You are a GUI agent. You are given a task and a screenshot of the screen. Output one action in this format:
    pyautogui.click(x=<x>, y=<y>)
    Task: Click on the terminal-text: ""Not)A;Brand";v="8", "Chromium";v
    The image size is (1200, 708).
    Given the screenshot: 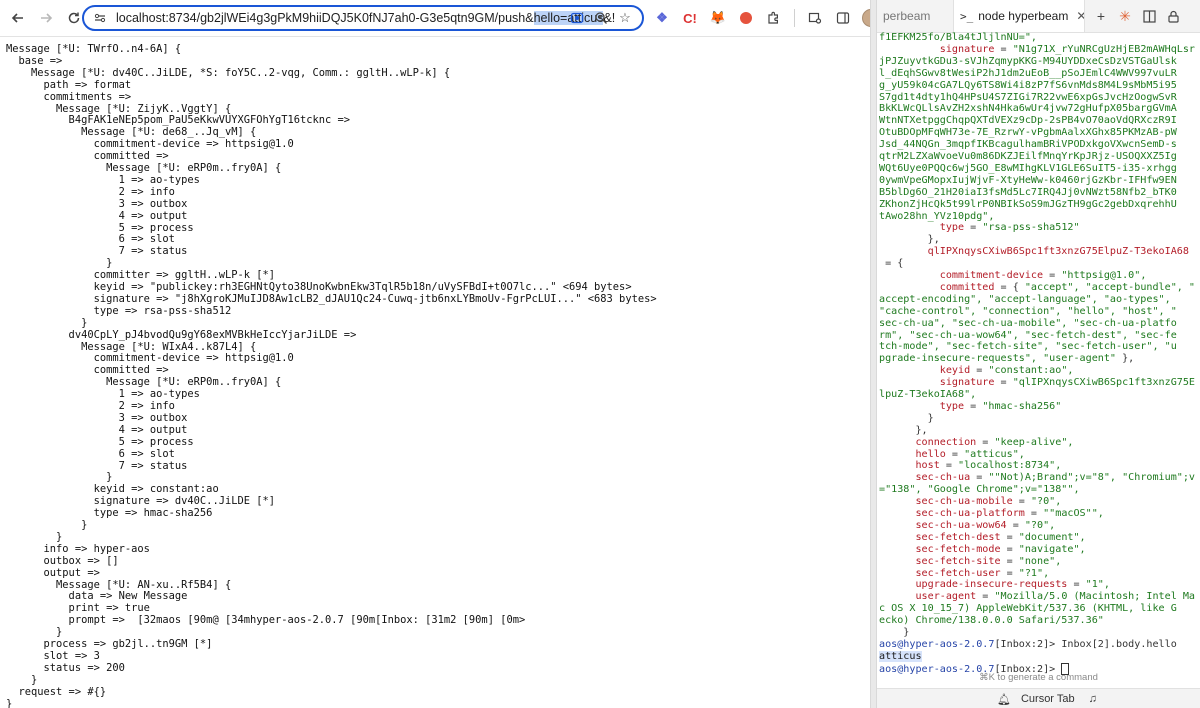 What is the action you would take?
    pyautogui.click(x=1092, y=478)
    